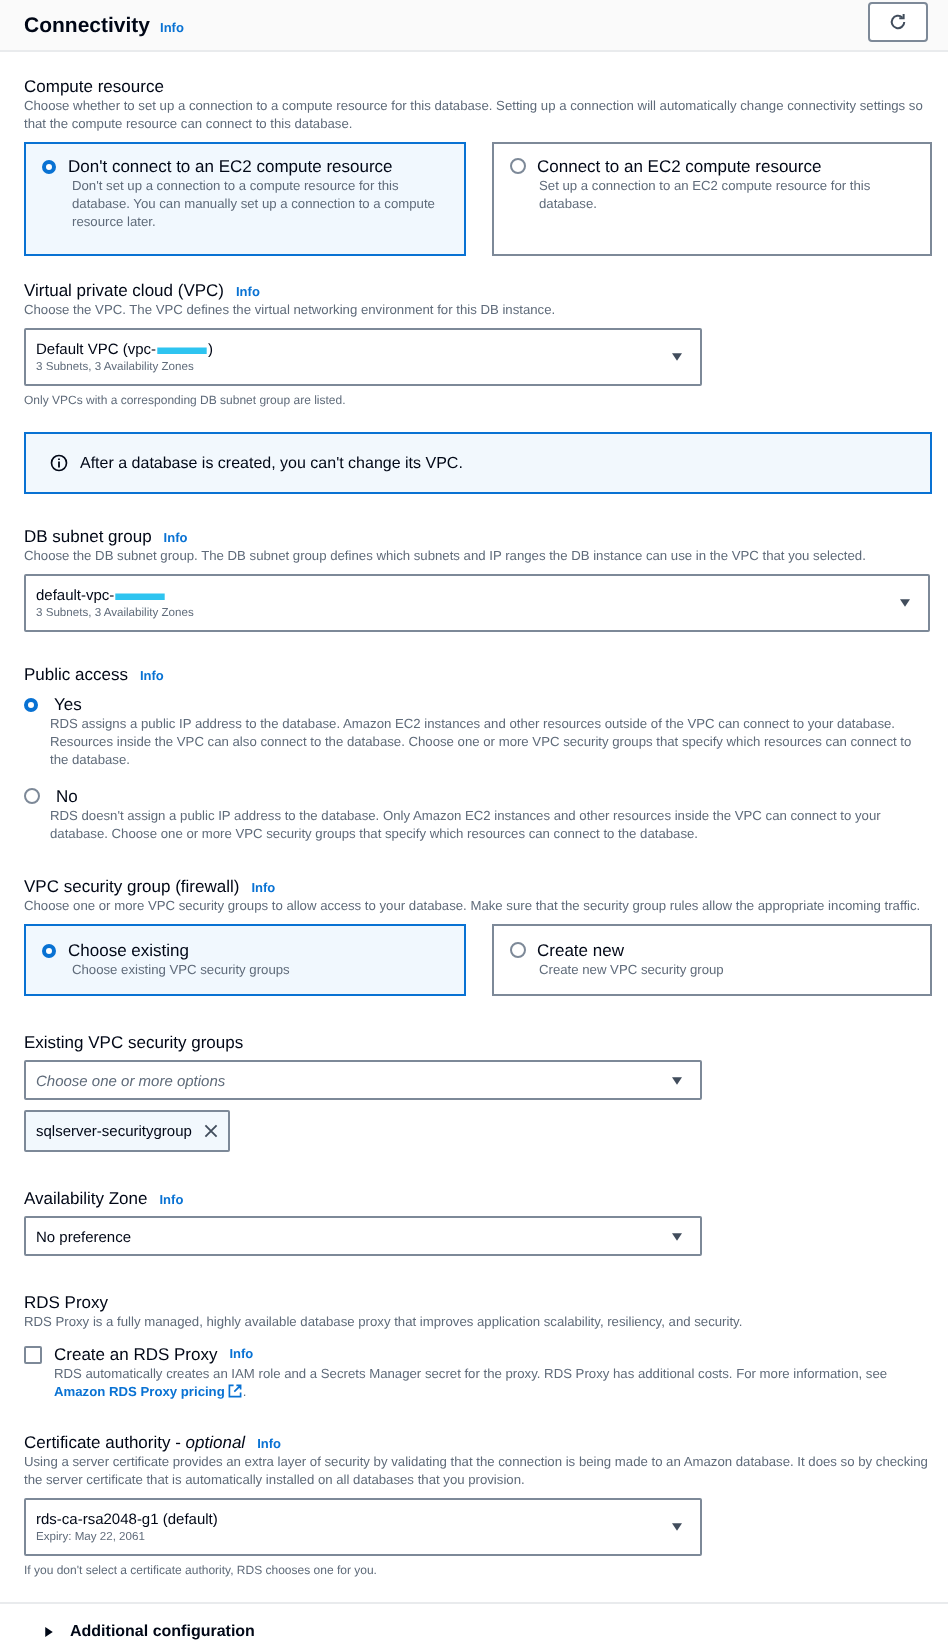 This screenshot has height=1644, width=948. I want to click on option-title: No, so click(67, 796).